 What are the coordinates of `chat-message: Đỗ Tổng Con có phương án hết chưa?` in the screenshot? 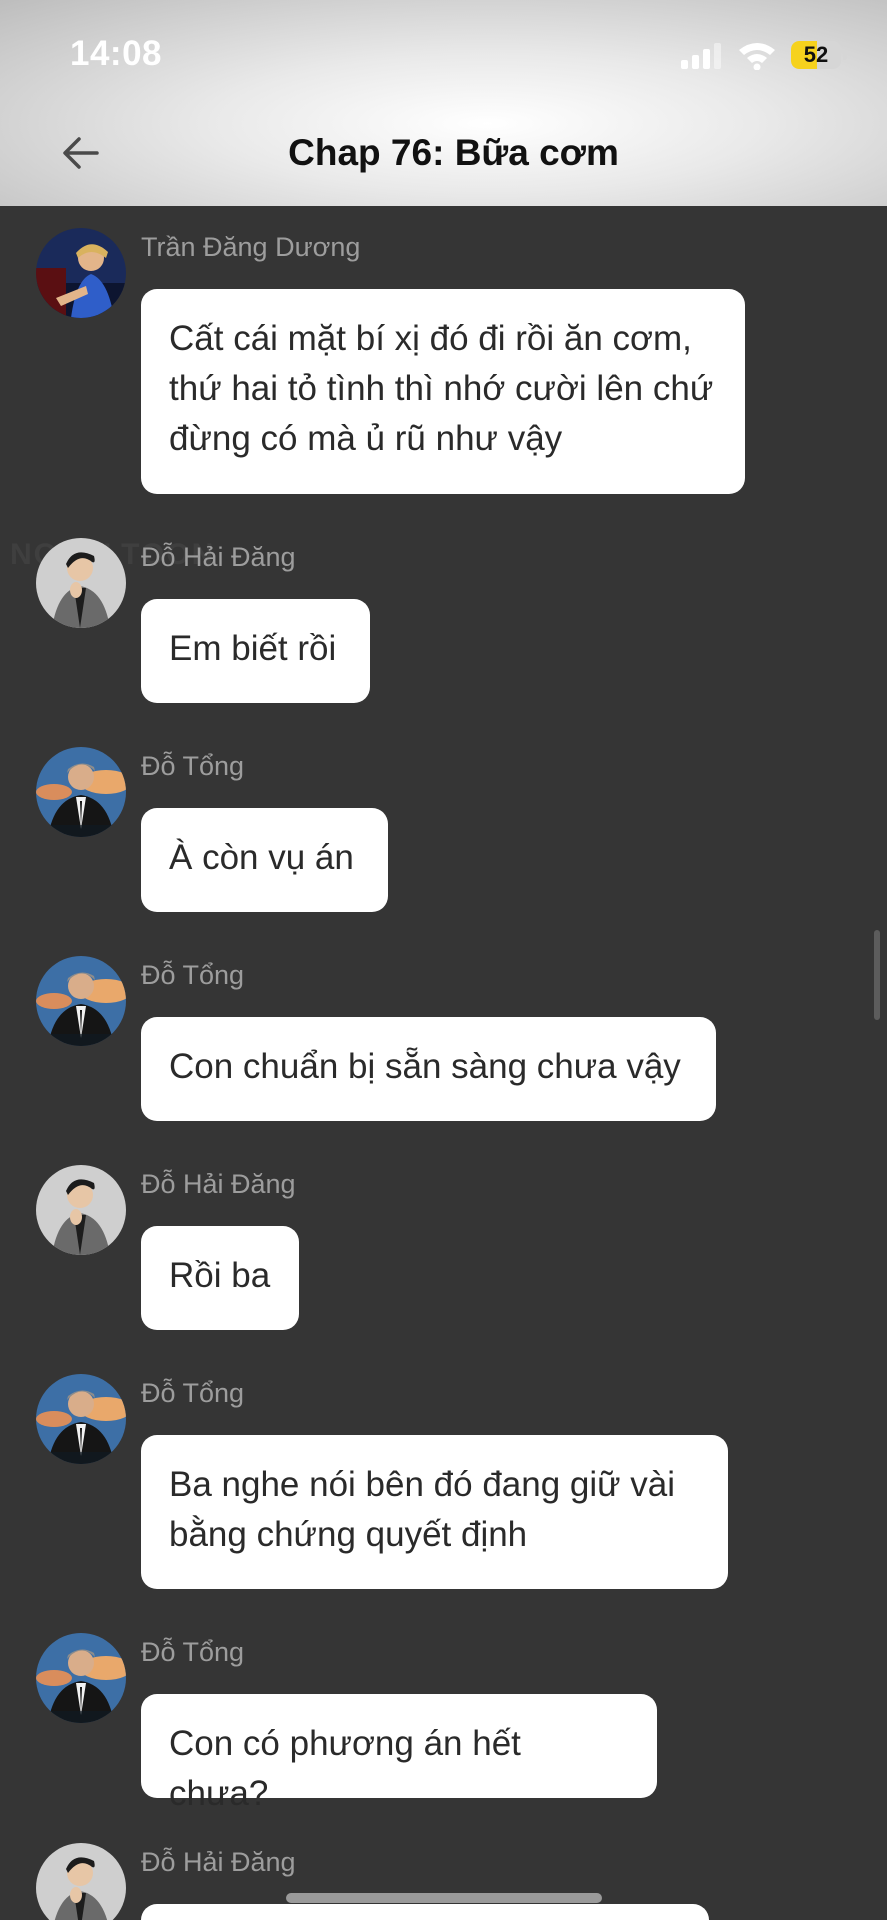 It's located at (443, 1723).